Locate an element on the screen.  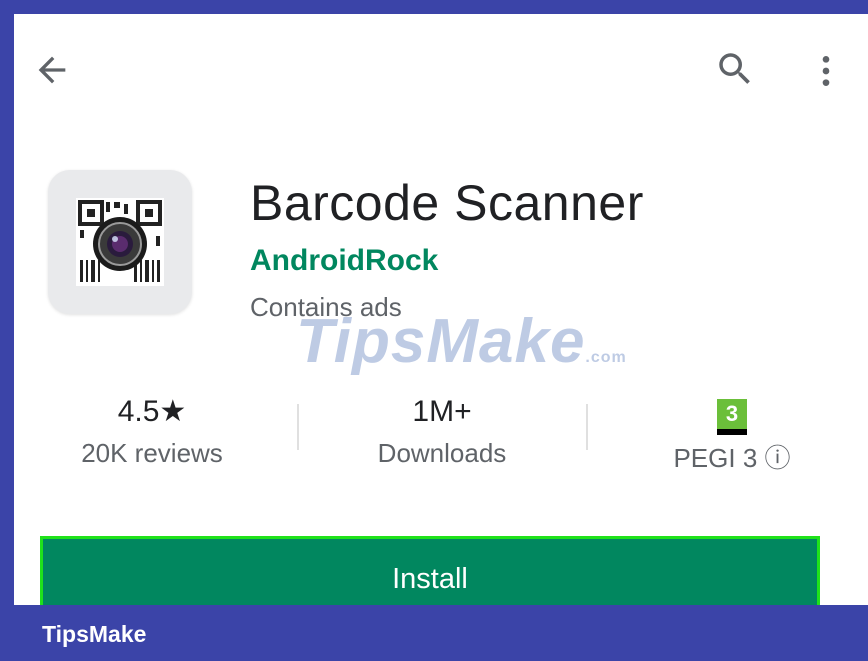
watermark: TipsMake.com is located at coordinates (461, 341).